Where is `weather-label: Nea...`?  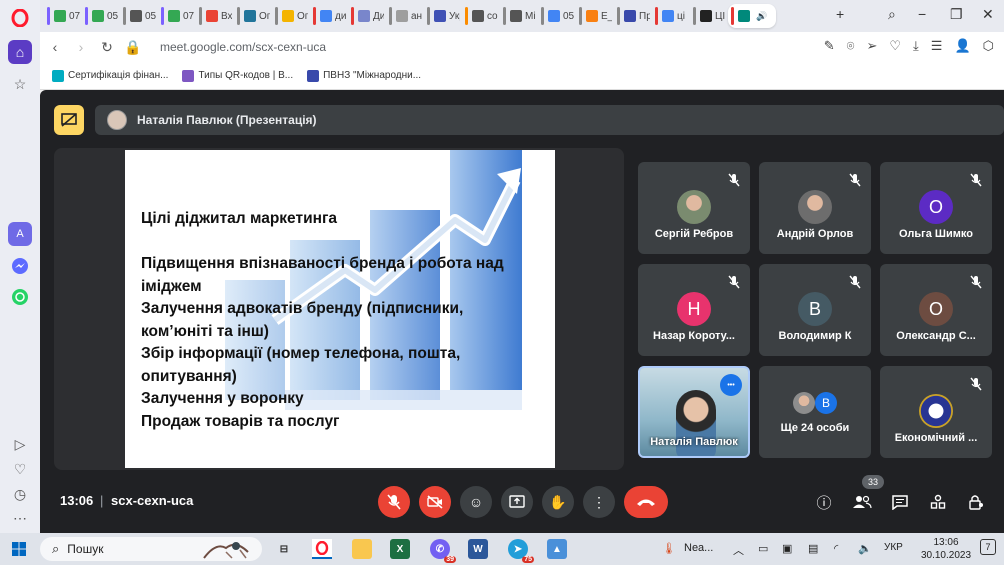 weather-label: Nea... is located at coordinates (698, 548).